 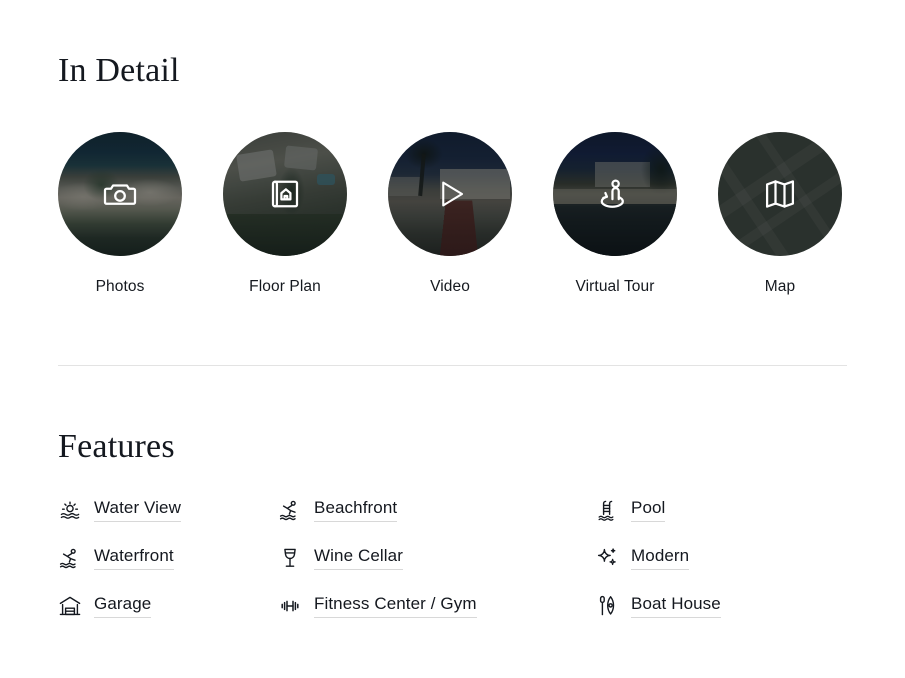 I want to click on feature-beachfront: Beachfront, so click(x=436, y=510).